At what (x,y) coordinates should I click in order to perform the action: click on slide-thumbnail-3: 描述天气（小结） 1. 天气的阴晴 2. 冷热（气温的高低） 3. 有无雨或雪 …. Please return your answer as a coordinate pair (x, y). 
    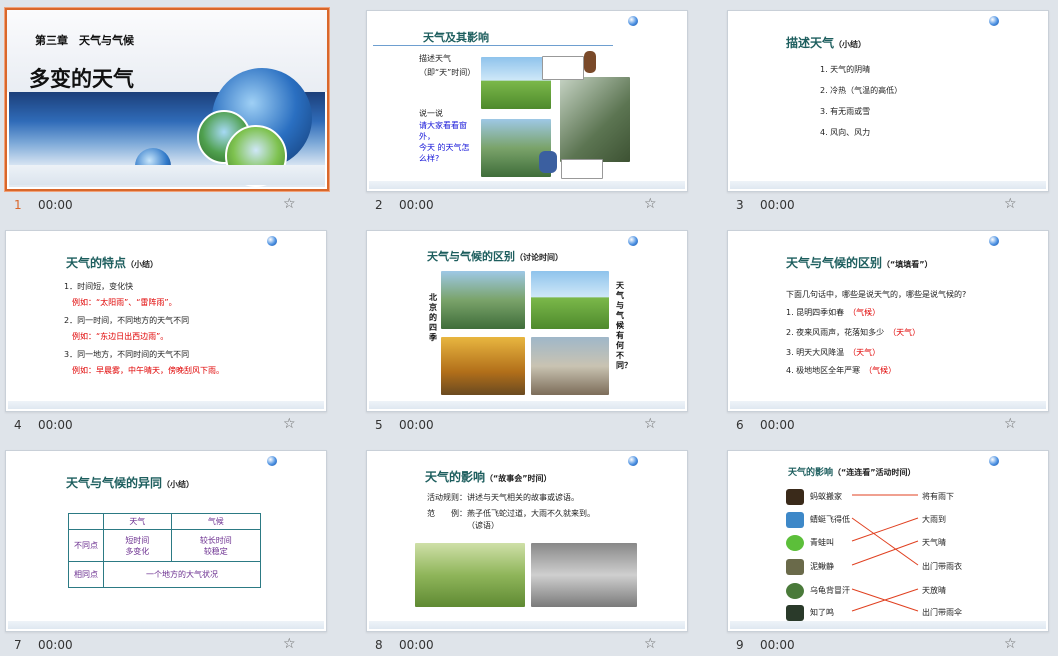
    Looking at the image, I should click on (888, 101).